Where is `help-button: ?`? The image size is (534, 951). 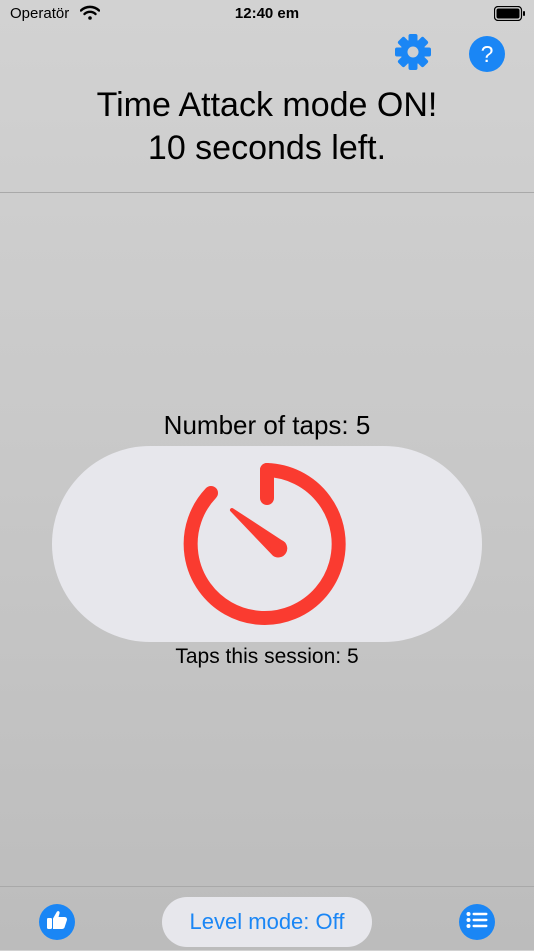
help-button: ? is located at coordinates (487, 54).